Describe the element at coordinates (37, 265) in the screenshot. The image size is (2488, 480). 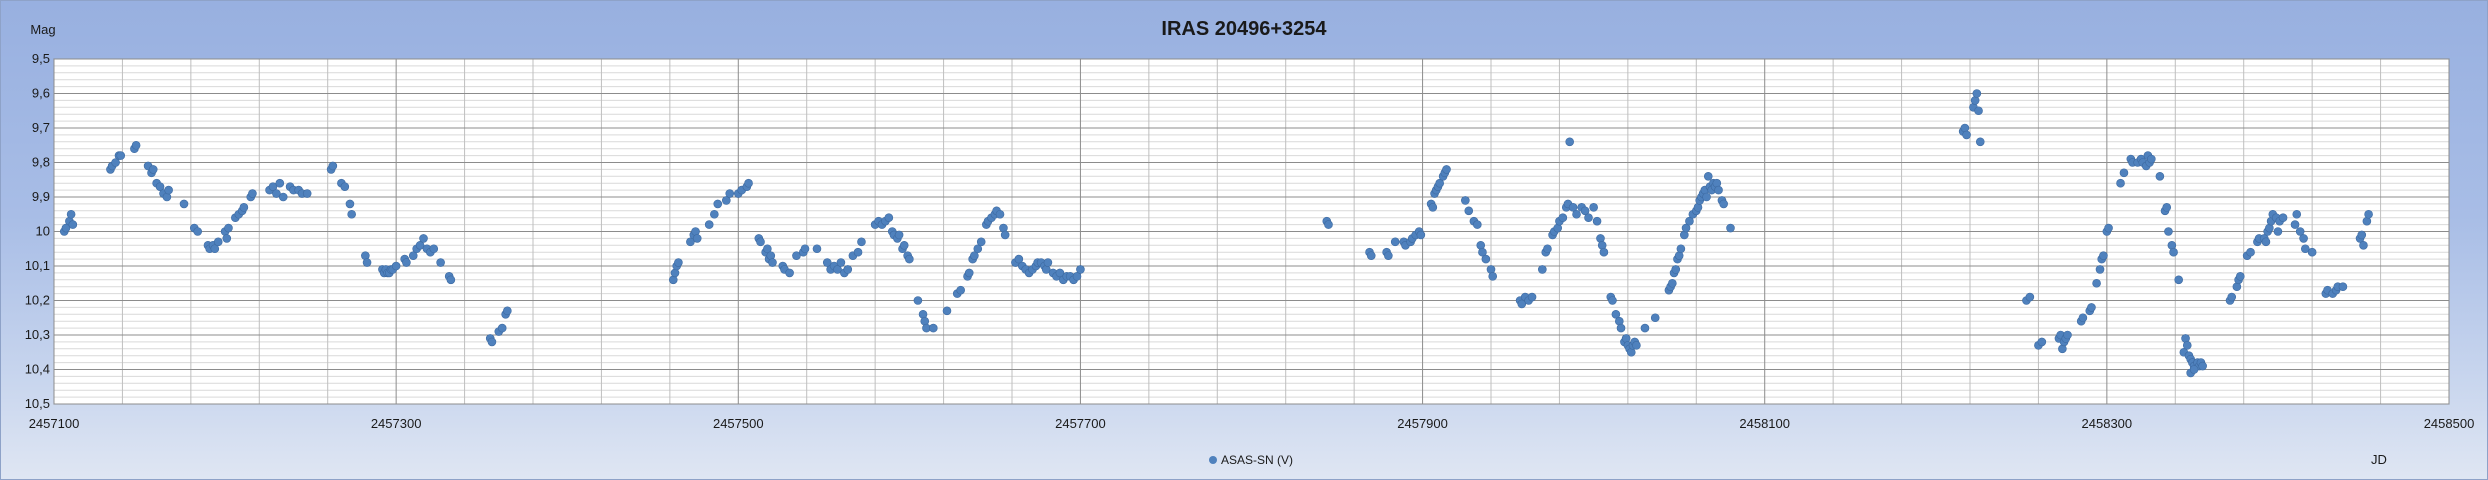
I see `y-tick-label: 10,1` at that location.